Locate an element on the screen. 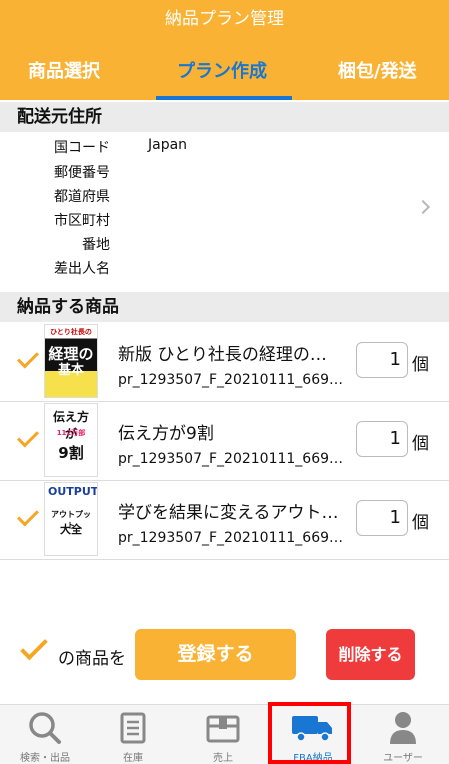  selected-items-label: の商品を is located at coordinates (92, 659).